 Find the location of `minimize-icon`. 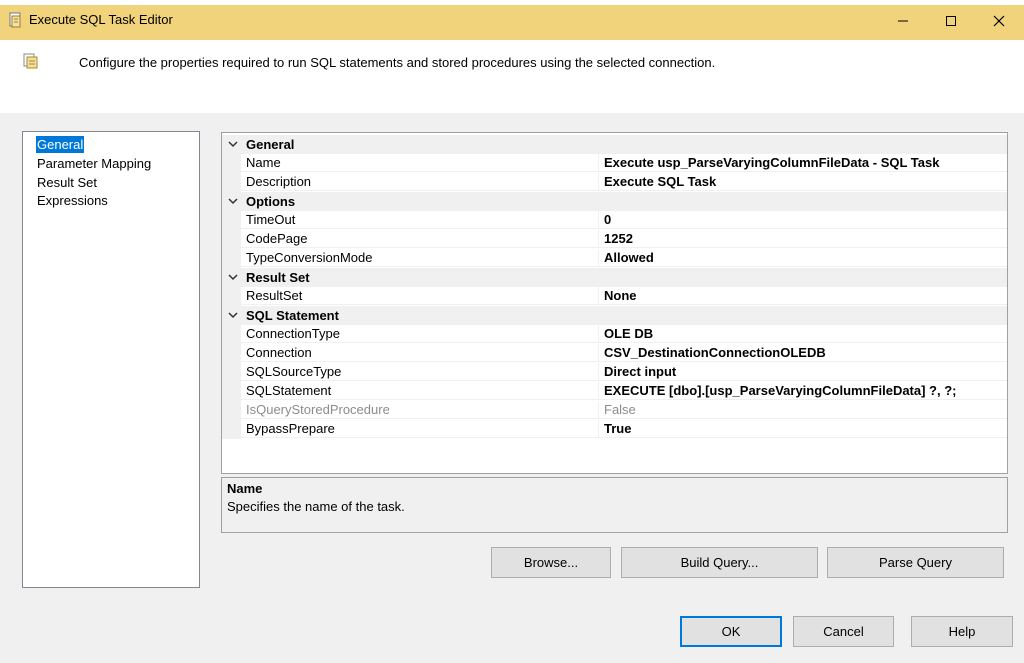

minimize-icon is located at coordinates (903, 21).